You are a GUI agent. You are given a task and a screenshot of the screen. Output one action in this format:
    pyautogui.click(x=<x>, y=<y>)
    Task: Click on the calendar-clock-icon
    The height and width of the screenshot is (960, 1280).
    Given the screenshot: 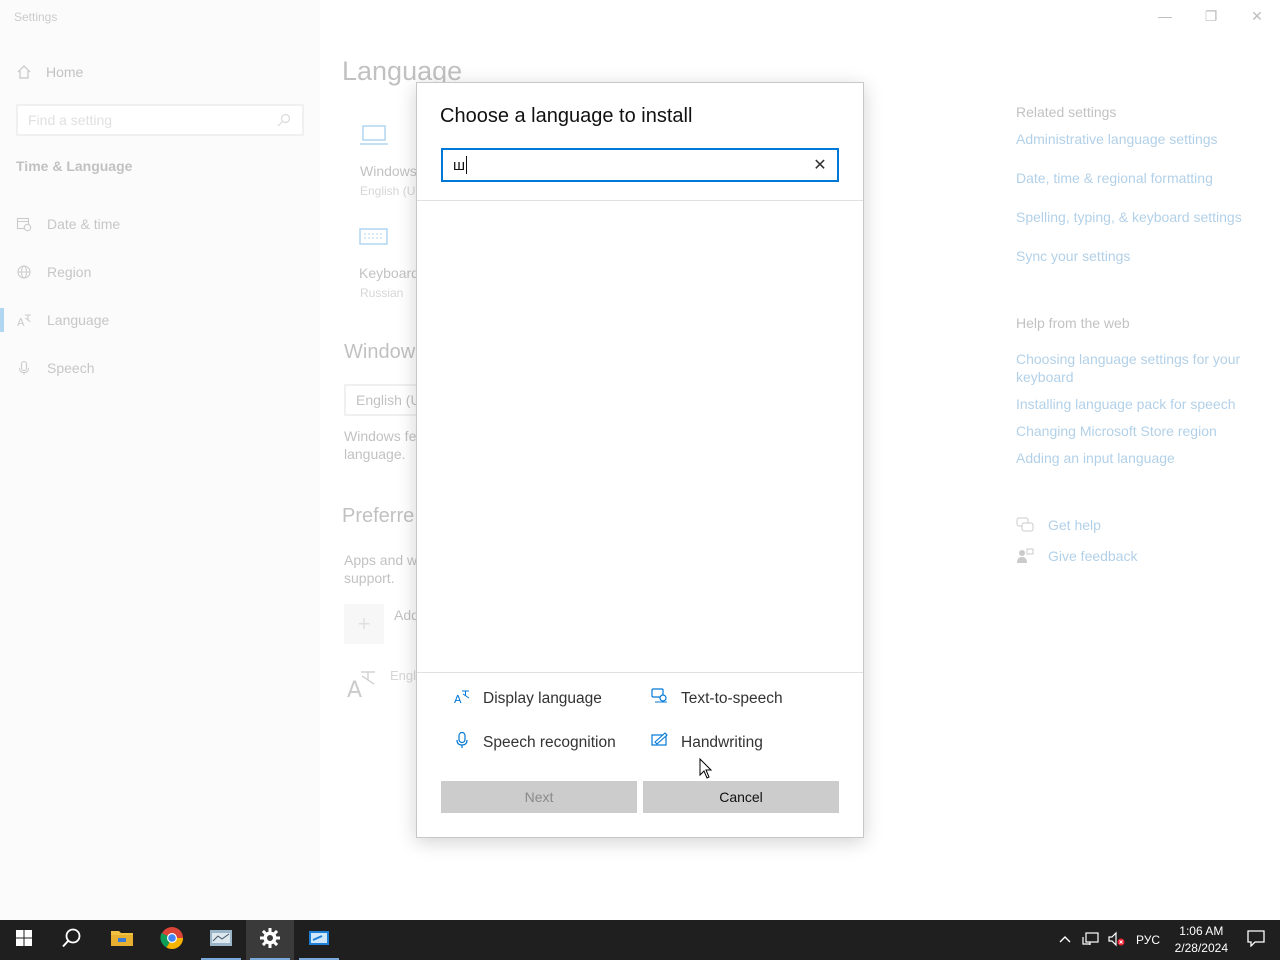 What is the action you would take?
    pyautogui.click(x=24, y=224)
    